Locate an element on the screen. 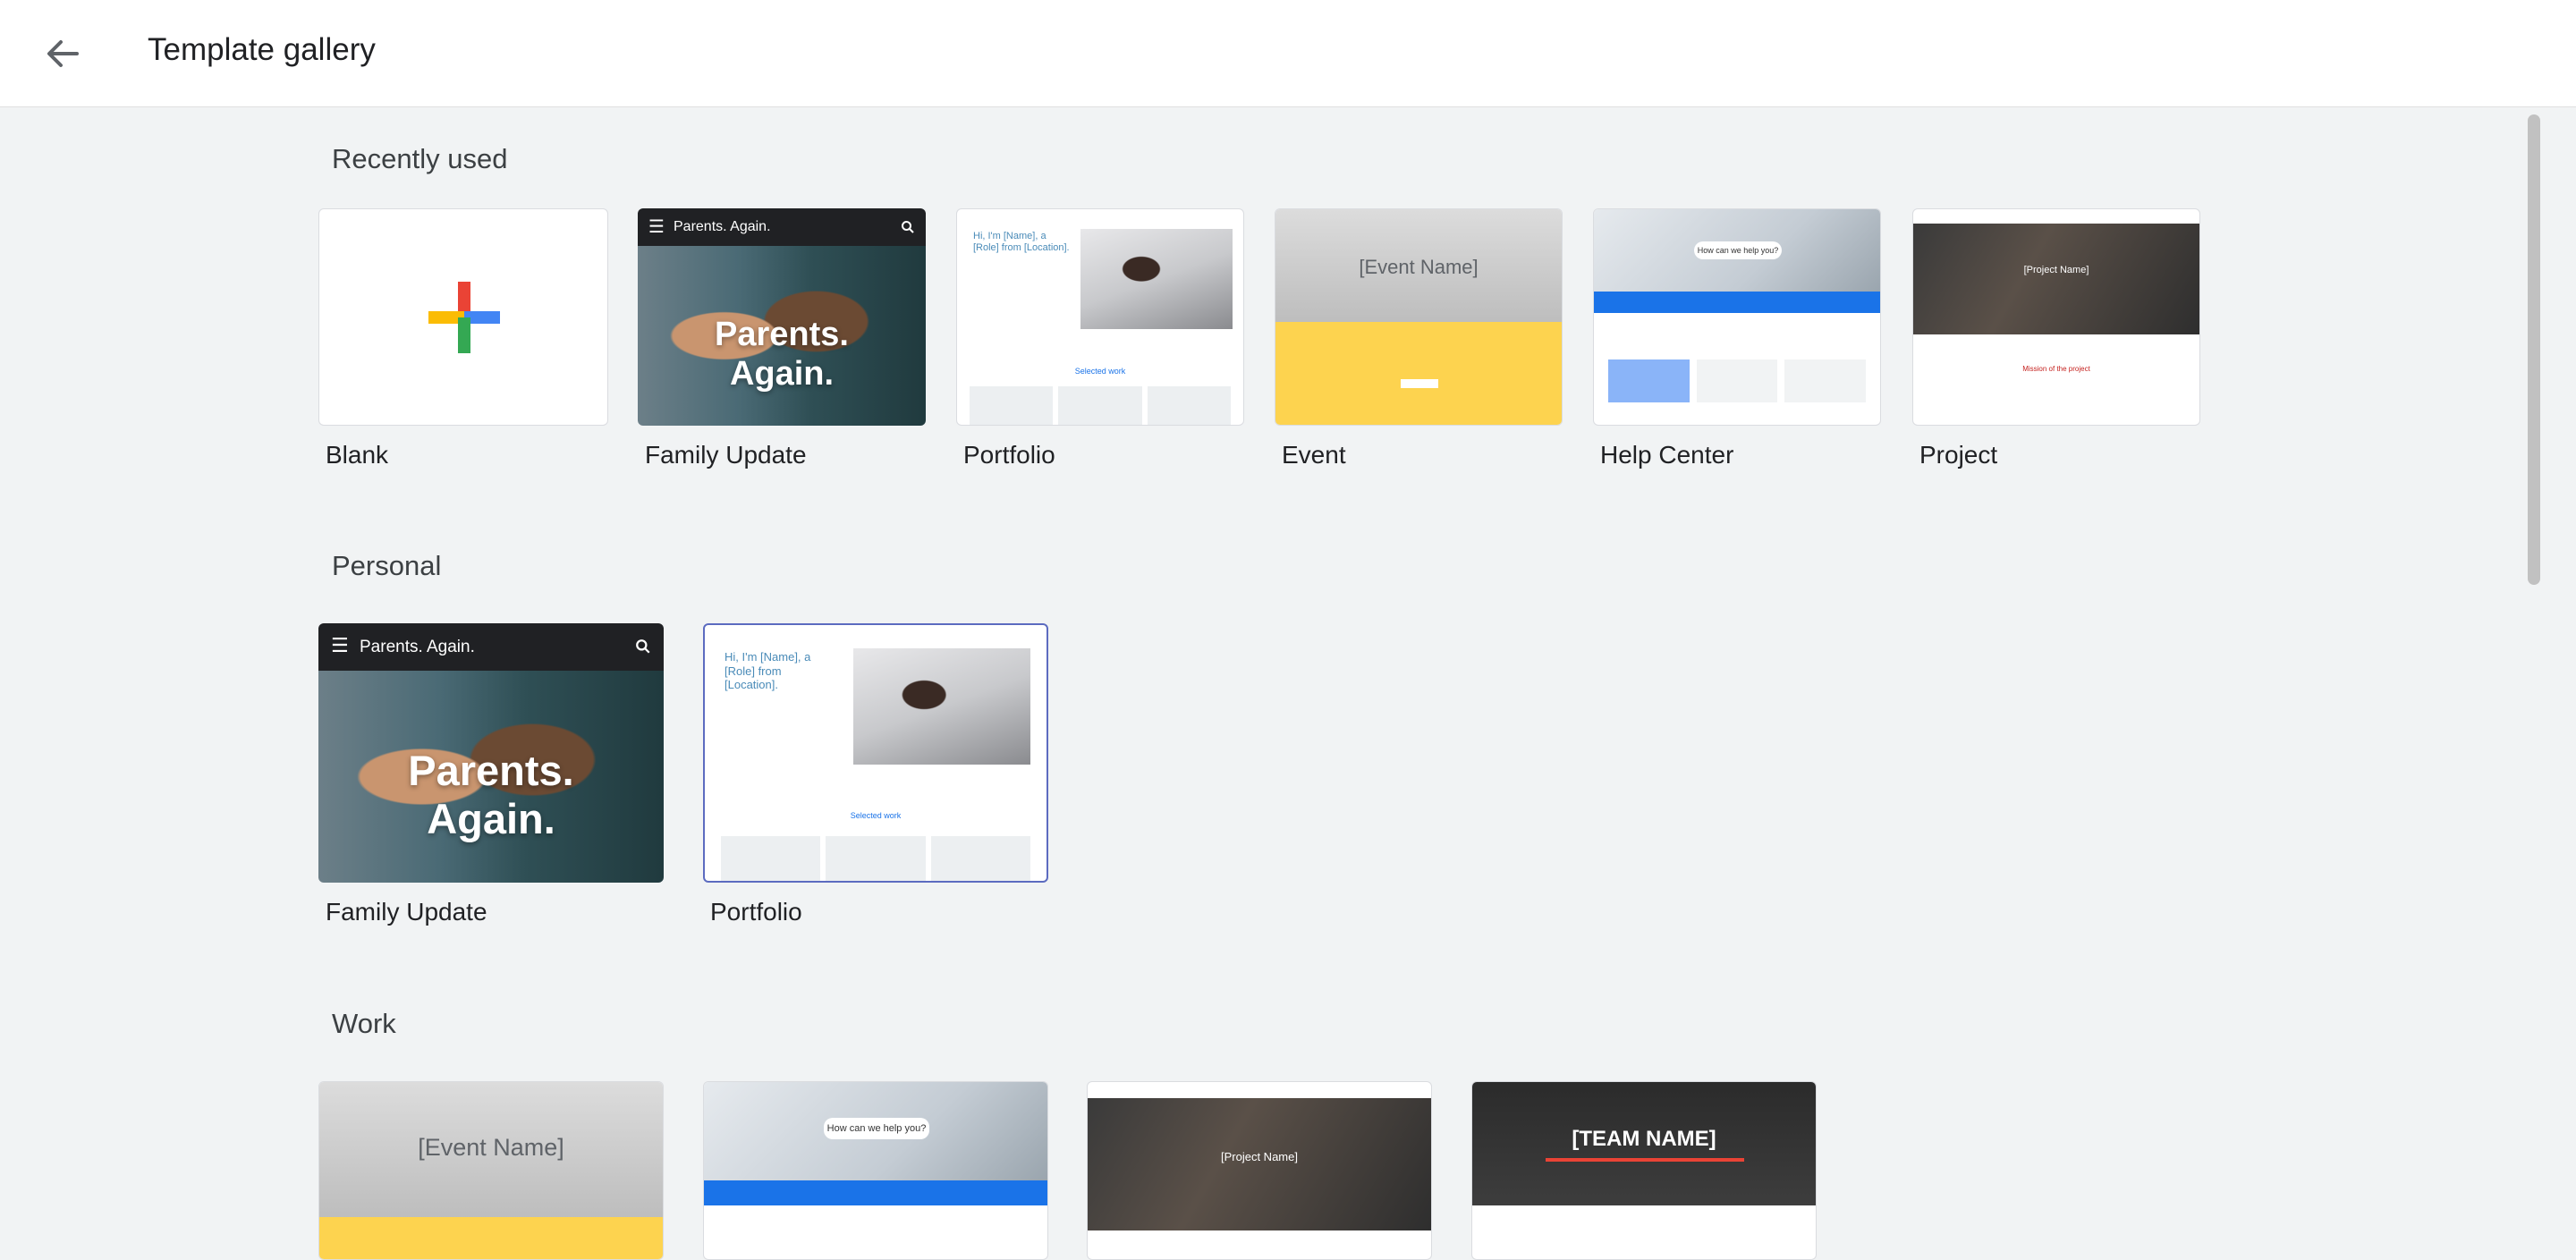 The image size is (2576, 1260). help-tiles is located at coordinates (1737, 380).